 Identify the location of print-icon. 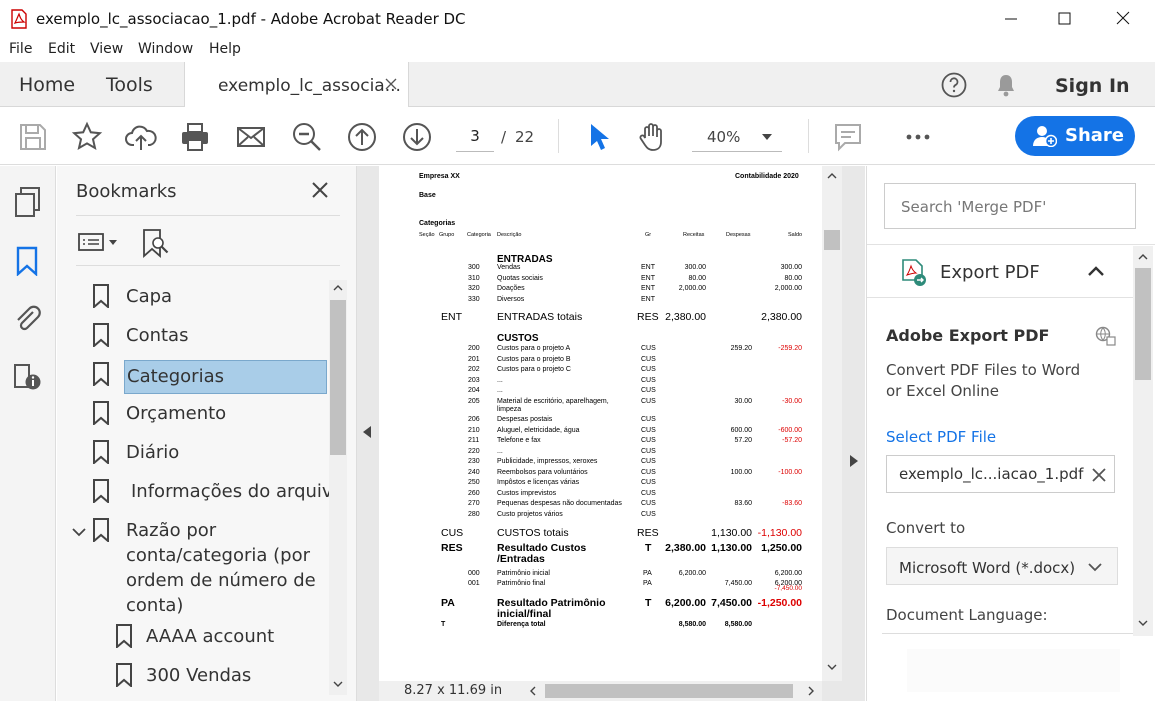
(195, 137).